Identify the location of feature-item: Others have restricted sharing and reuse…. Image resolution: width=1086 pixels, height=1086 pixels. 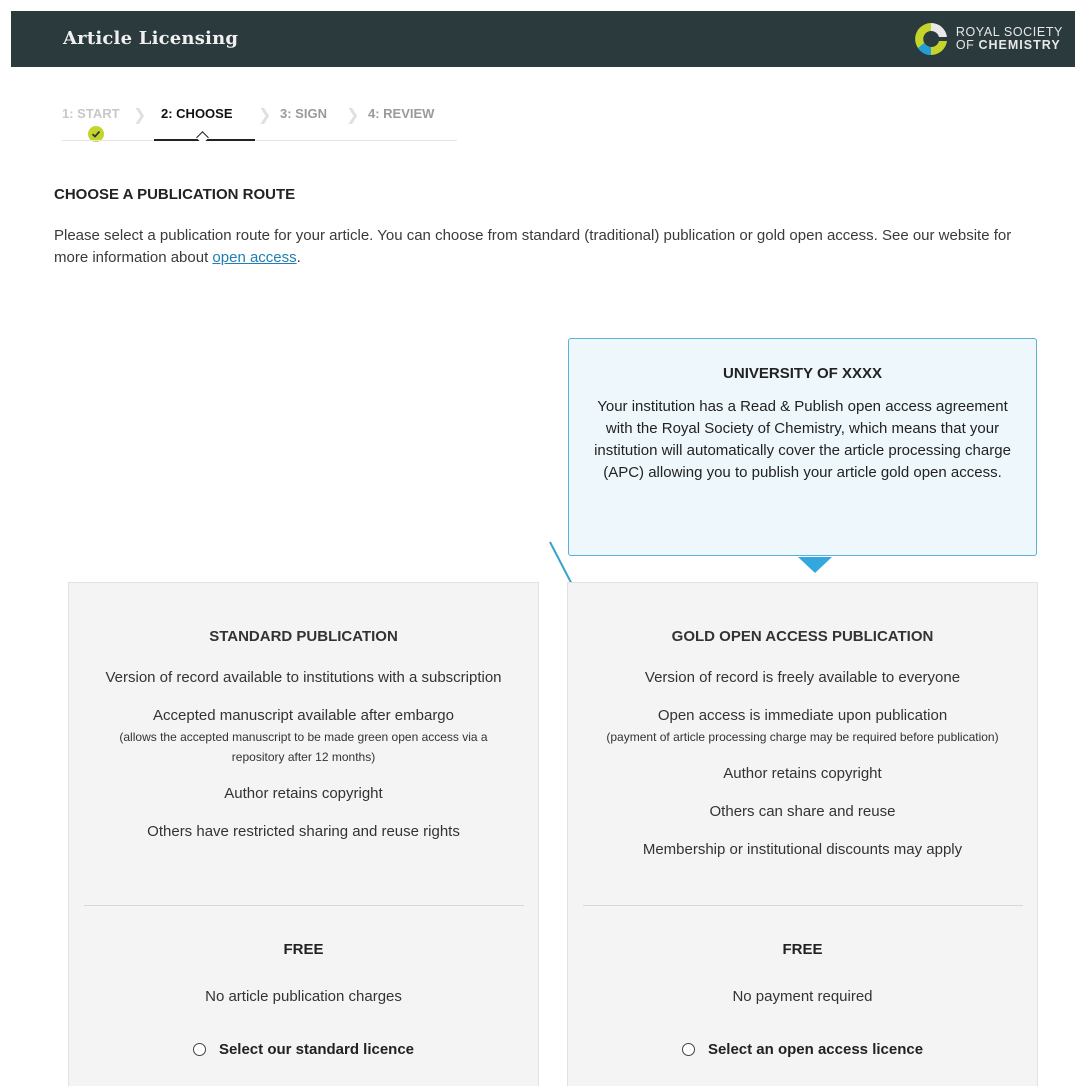
(304, 832).